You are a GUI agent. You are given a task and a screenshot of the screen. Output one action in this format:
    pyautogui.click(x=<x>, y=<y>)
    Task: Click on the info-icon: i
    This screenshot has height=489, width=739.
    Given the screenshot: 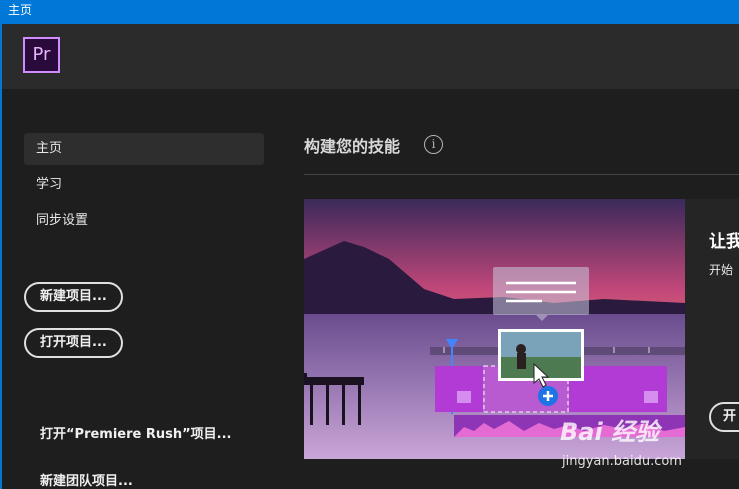 What is the action you would take?
    pyautogui.click(x=433, y=144)
    